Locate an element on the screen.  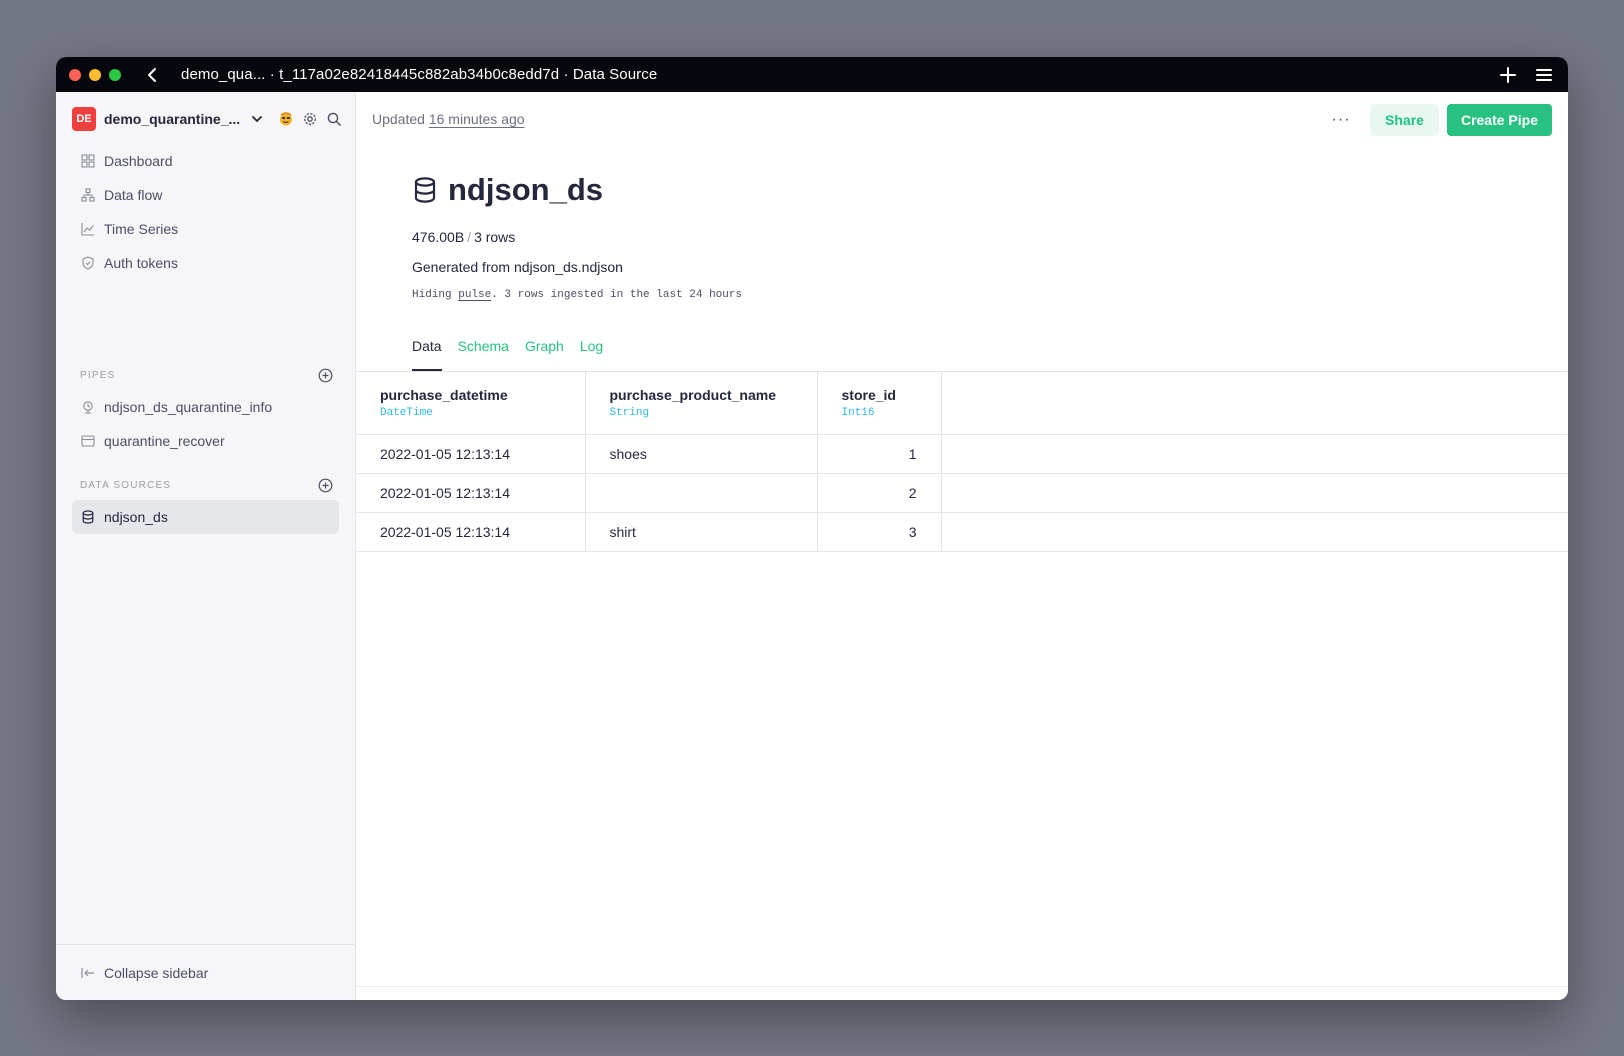
updated-prefix: Updated is located at coordinates (398, 119).